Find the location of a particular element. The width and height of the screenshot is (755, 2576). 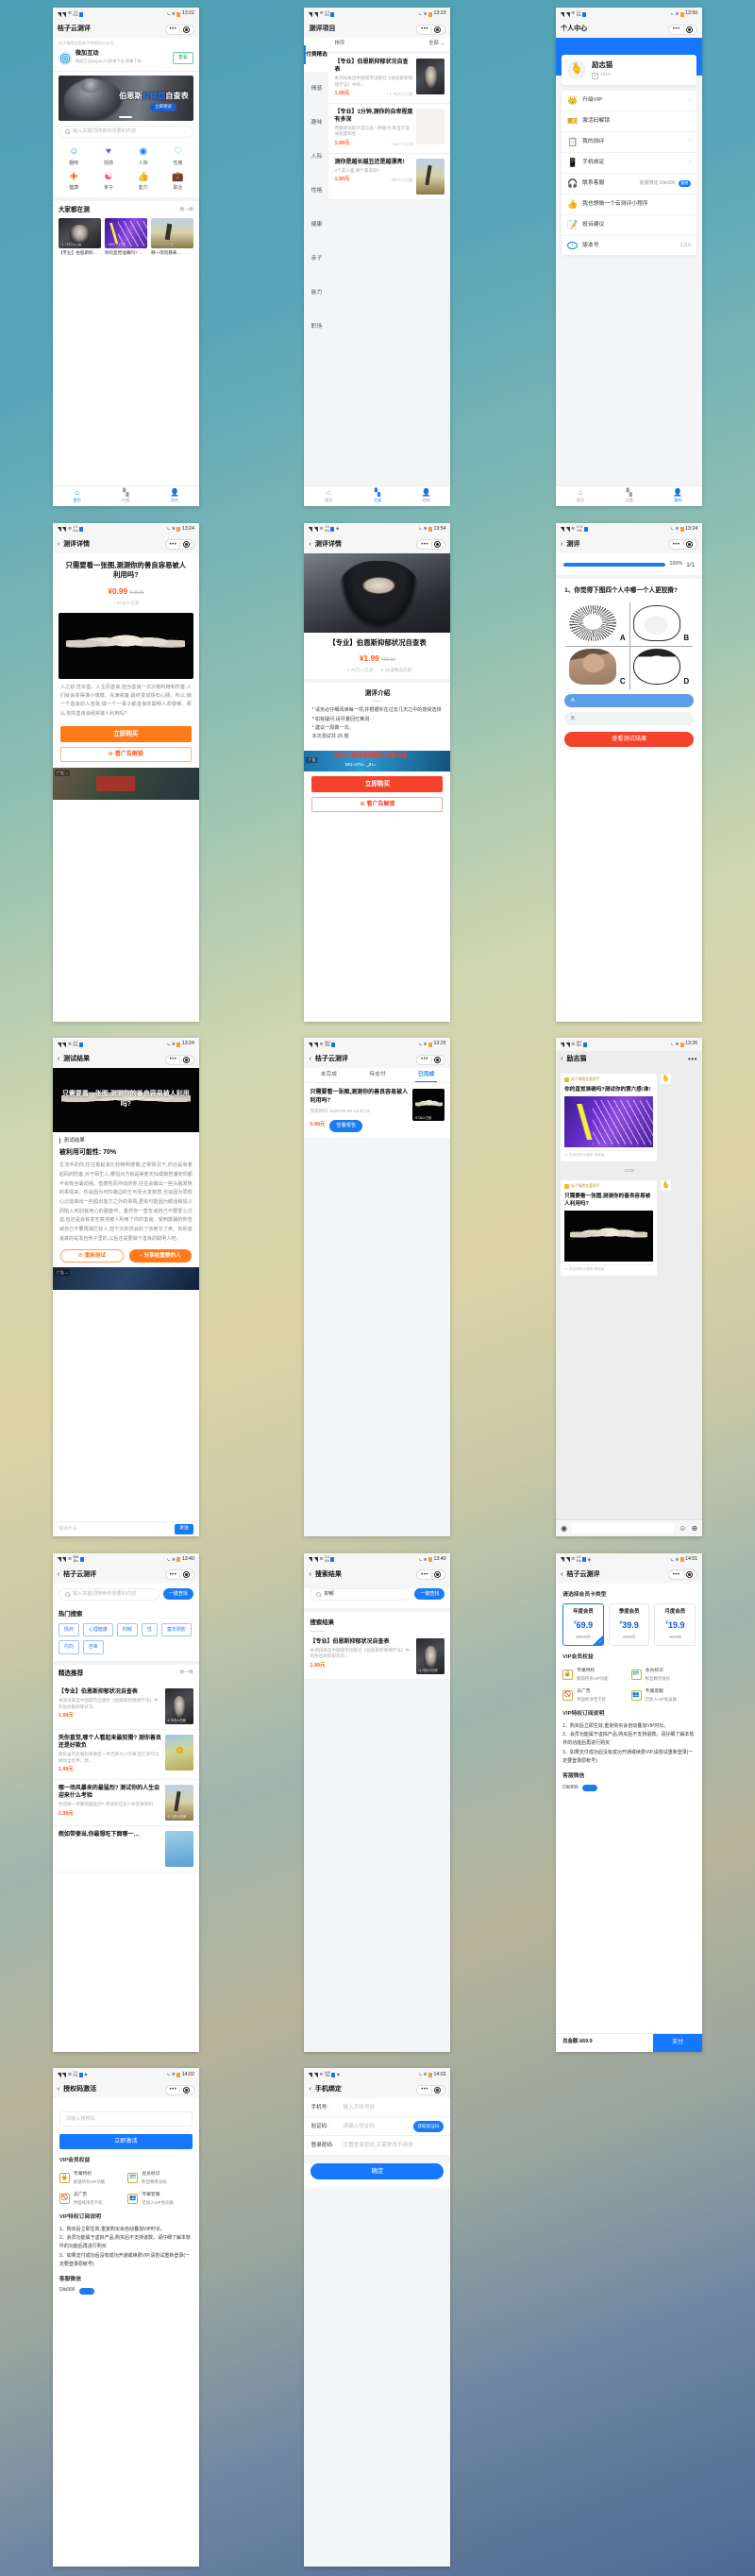

category-item-3: ♡ 性格 is located at coordinates (178, 156).